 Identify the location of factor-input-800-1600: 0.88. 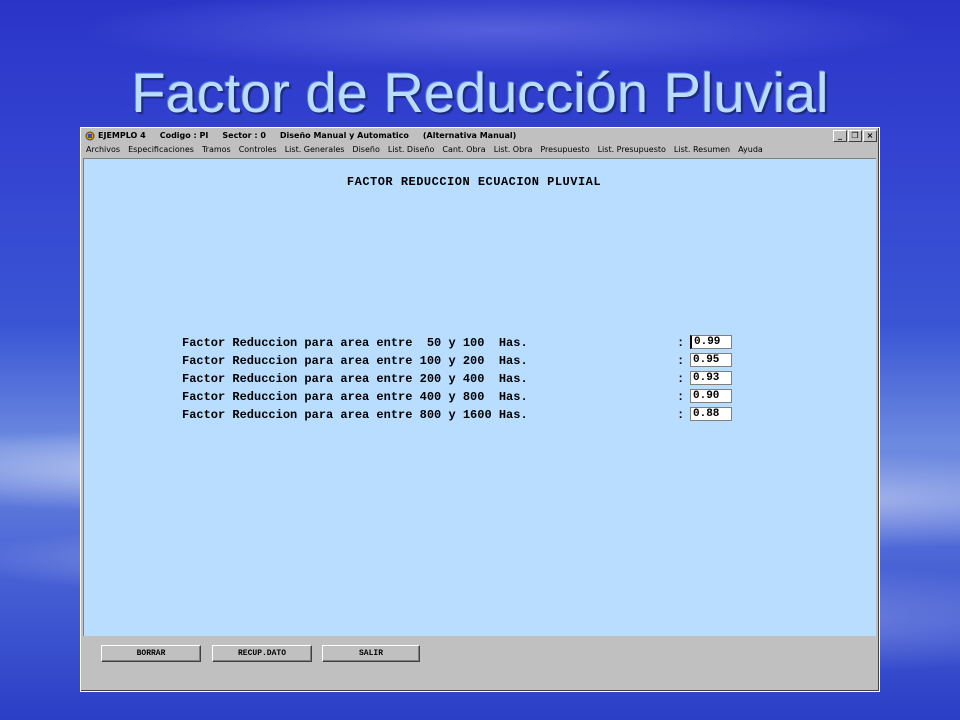
(711, 414).